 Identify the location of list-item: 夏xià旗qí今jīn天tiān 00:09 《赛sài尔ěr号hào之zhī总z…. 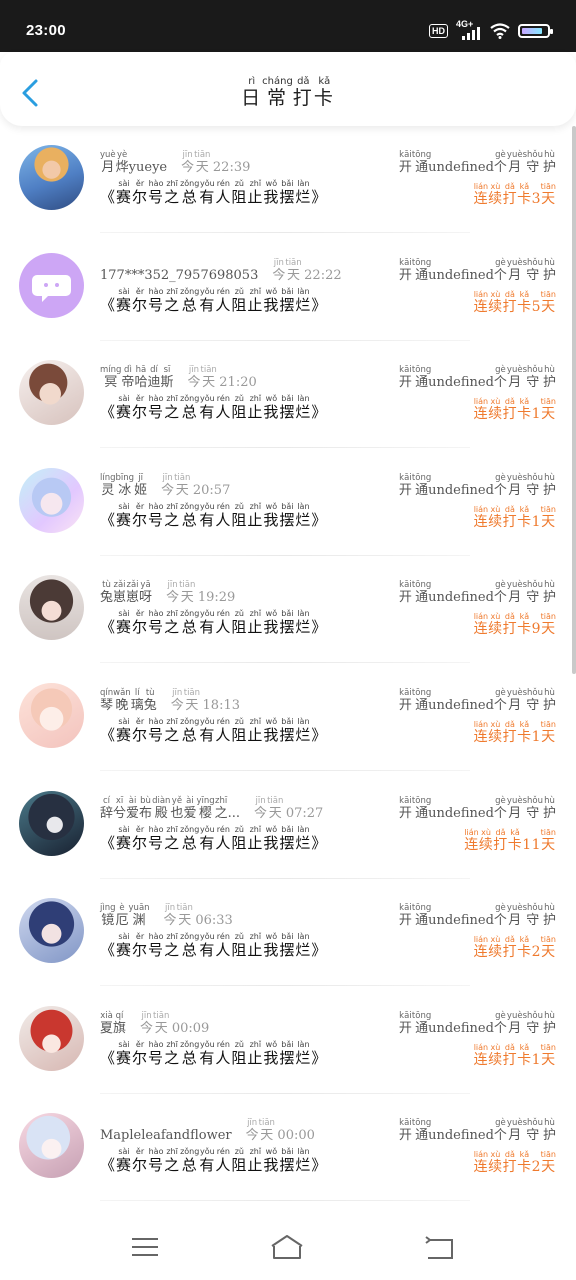
(283, 1040).